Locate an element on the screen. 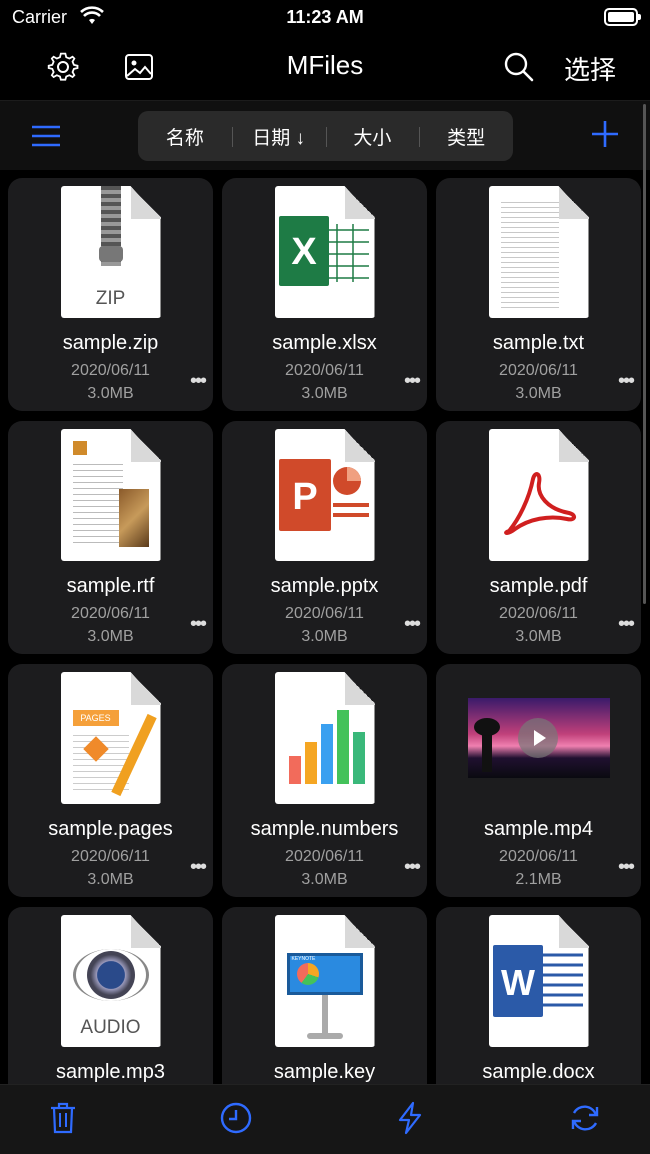  text-file-icon is located at coordinates (538, 252).